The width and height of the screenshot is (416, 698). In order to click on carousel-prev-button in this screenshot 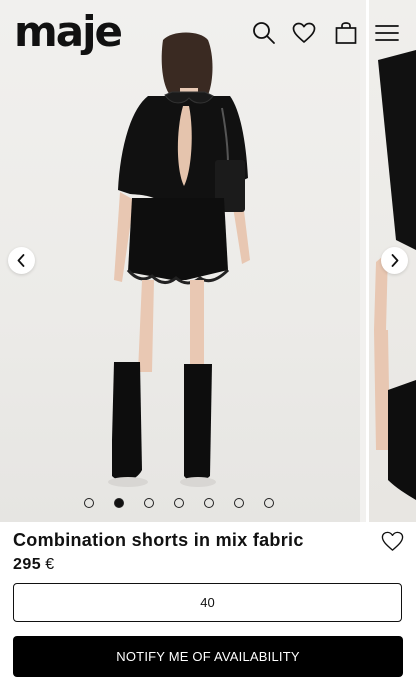, I will do `click(21, 260)`.